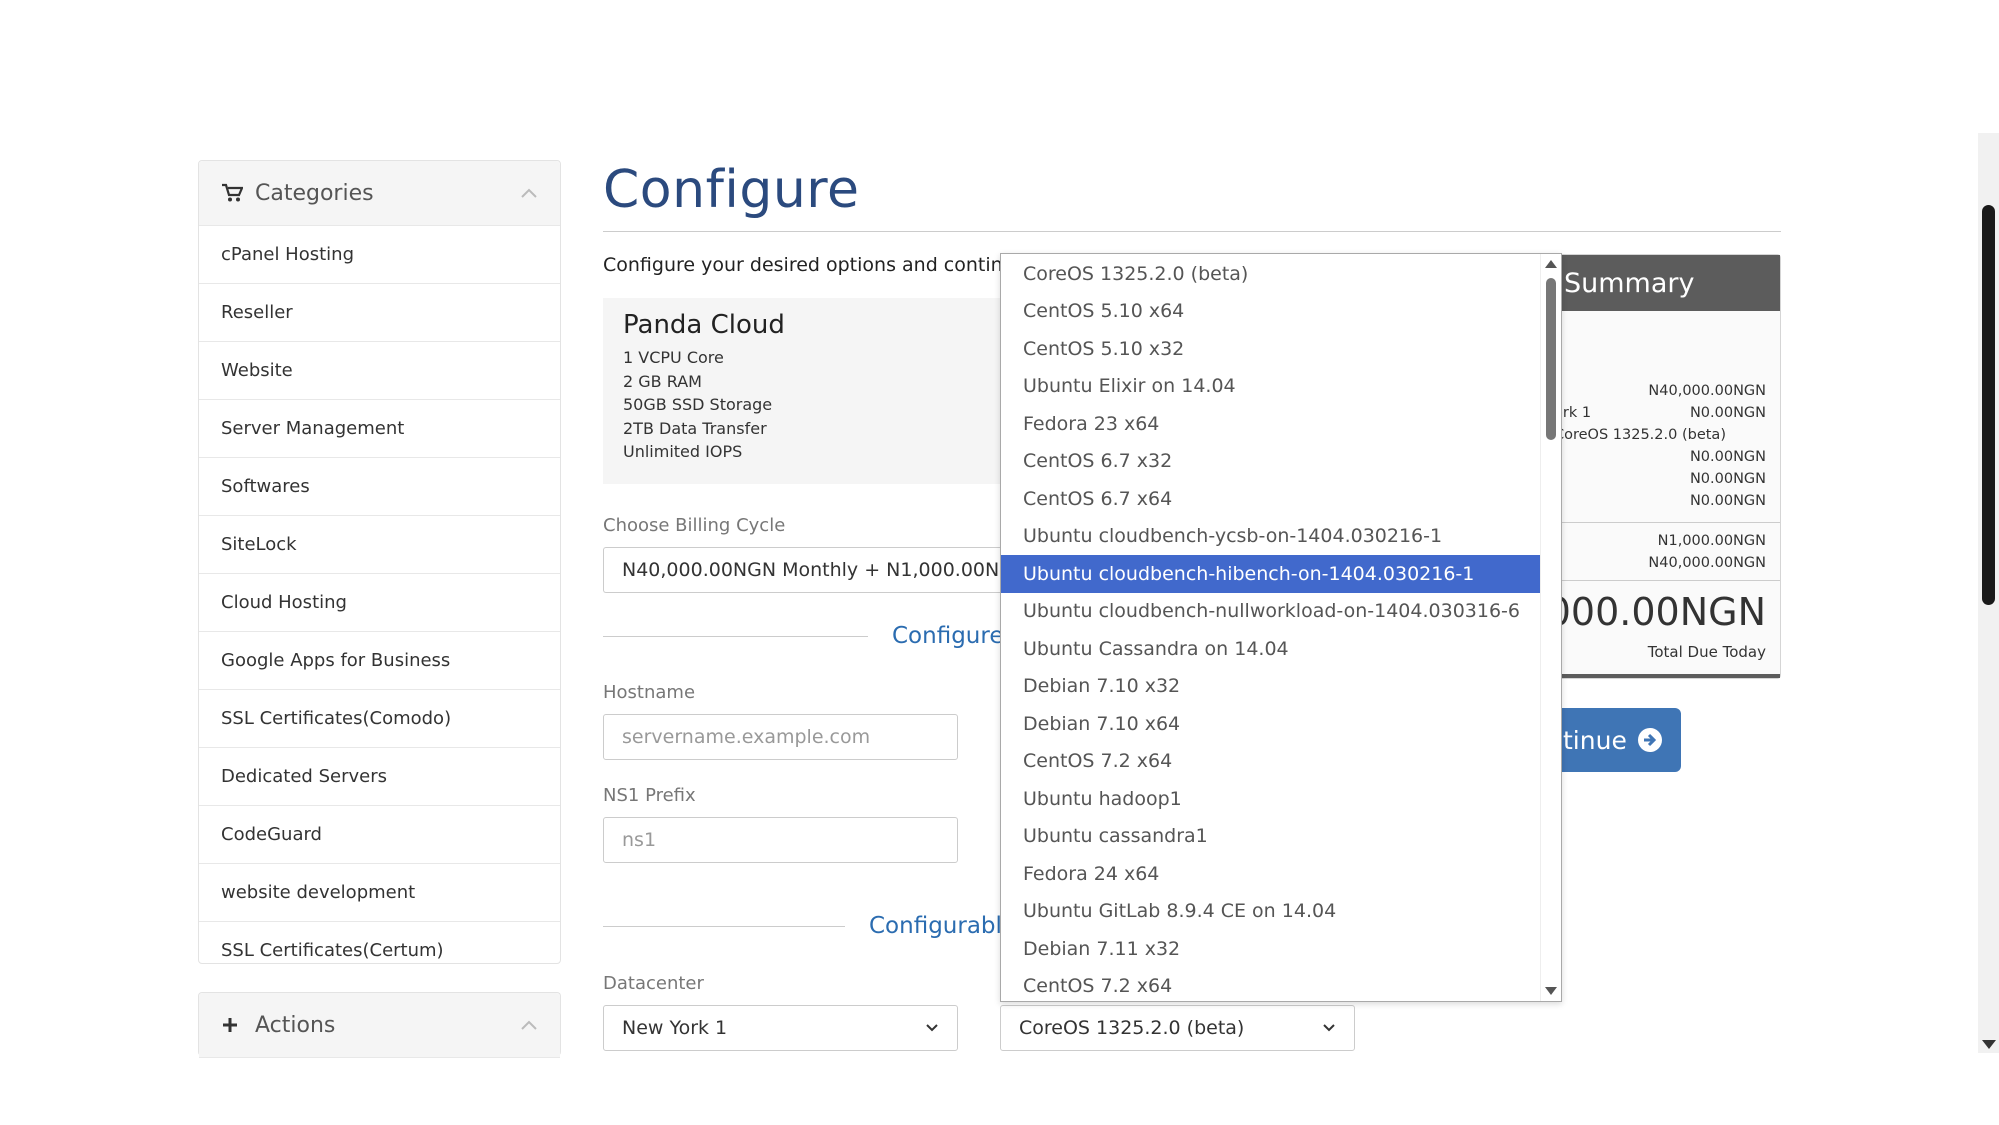 Image resolution: width=1999 pixels, height=1125 pixels. Describe the element at coordinates (746, 737) in the screenshot. I see `hostname-placeholder: servername.example.com` at that location.